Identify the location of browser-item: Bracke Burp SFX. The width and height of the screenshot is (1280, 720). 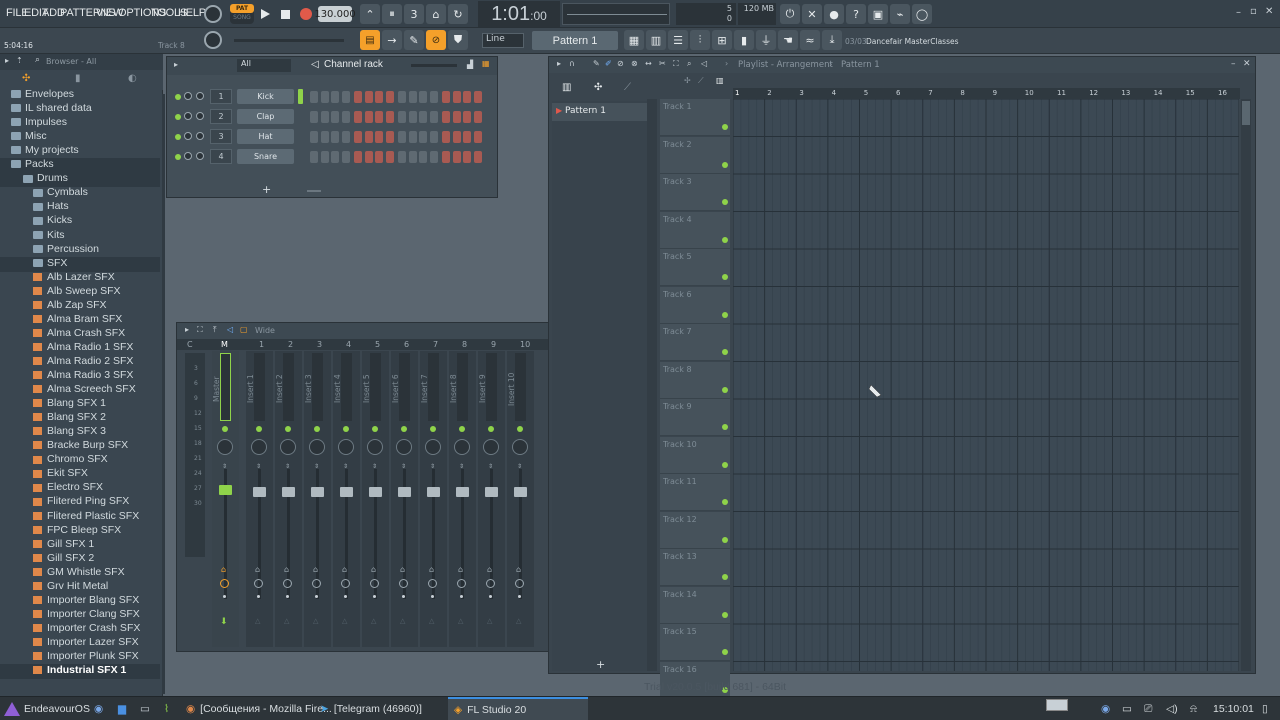
(80, 446).